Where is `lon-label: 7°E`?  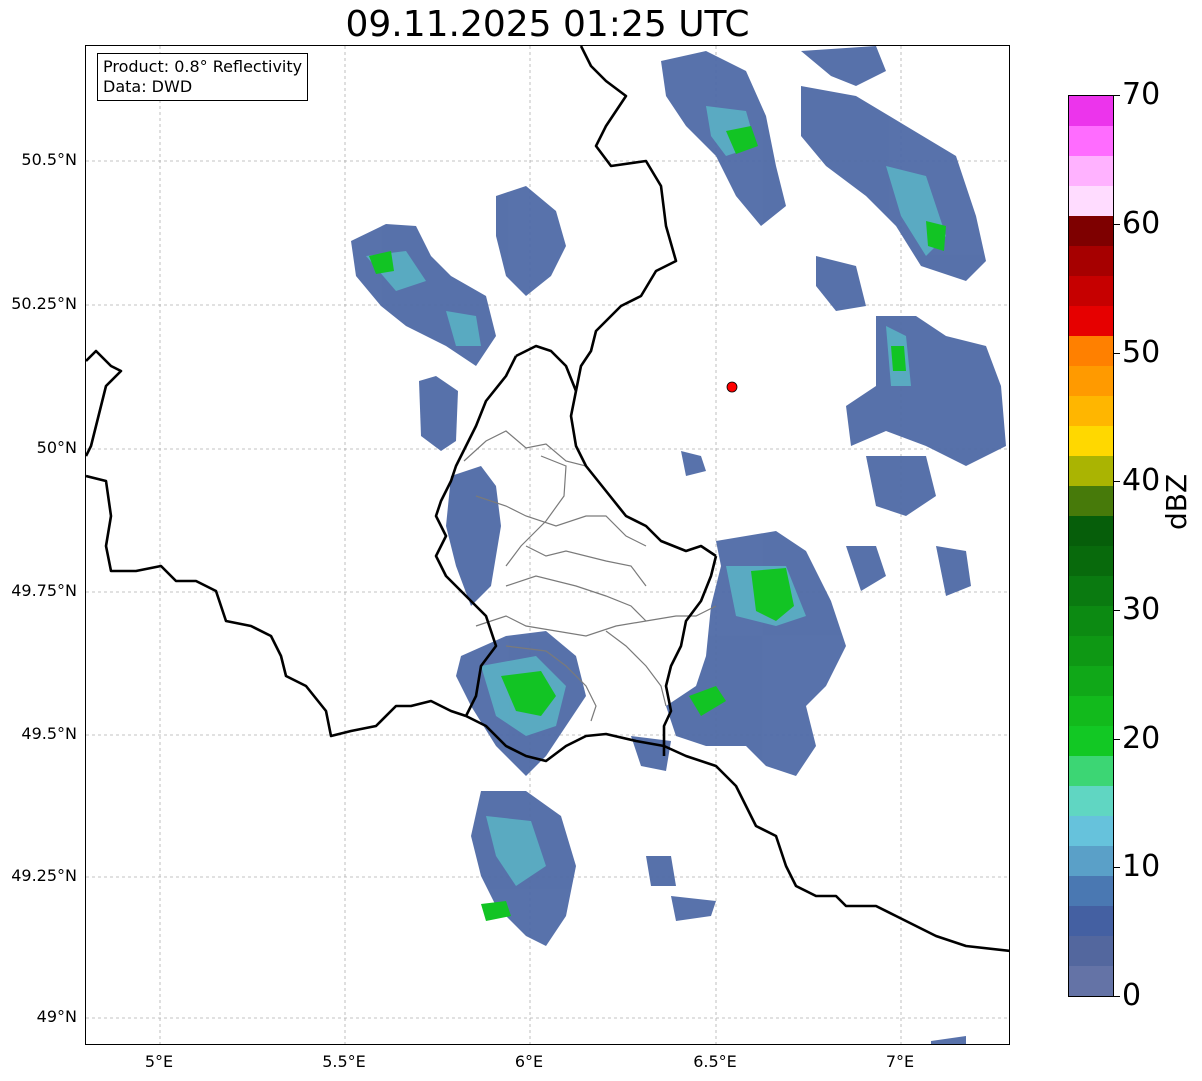
lon-label: 7°E is located at coordinates (900, 1061).